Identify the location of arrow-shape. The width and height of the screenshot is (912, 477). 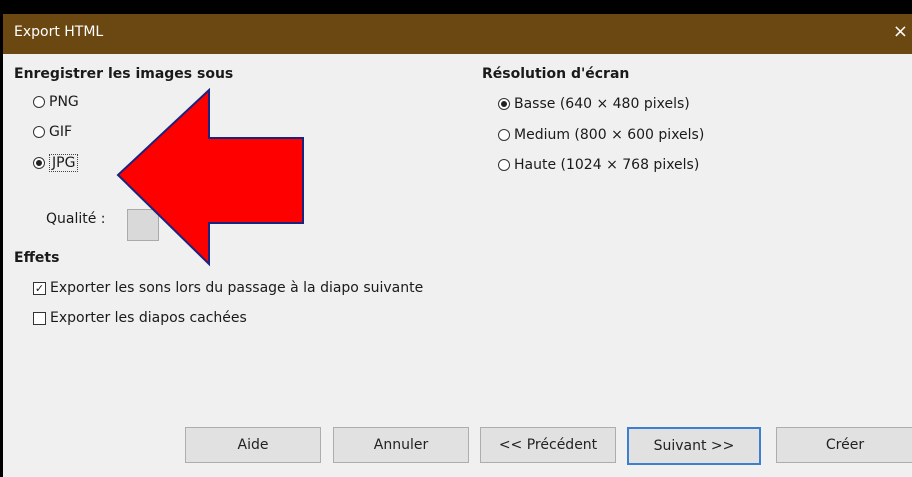
(210, 177).